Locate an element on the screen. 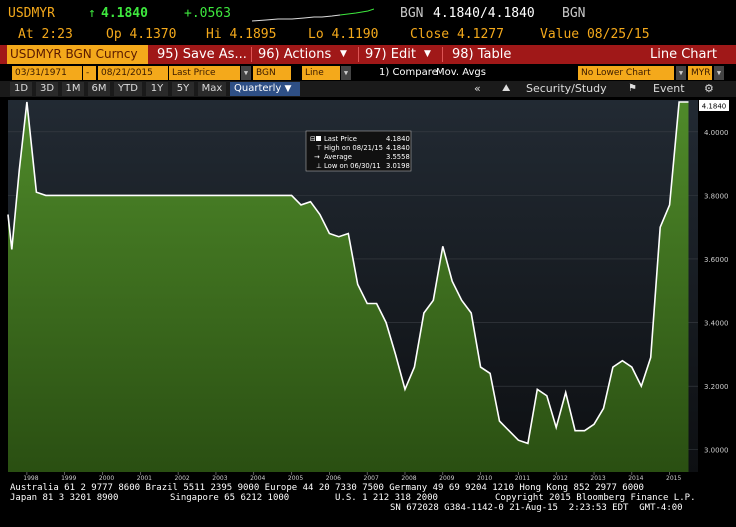 This screenshot has width=736, height=527. chart-type-label: Line Chart is located at coordinates (683, 54).